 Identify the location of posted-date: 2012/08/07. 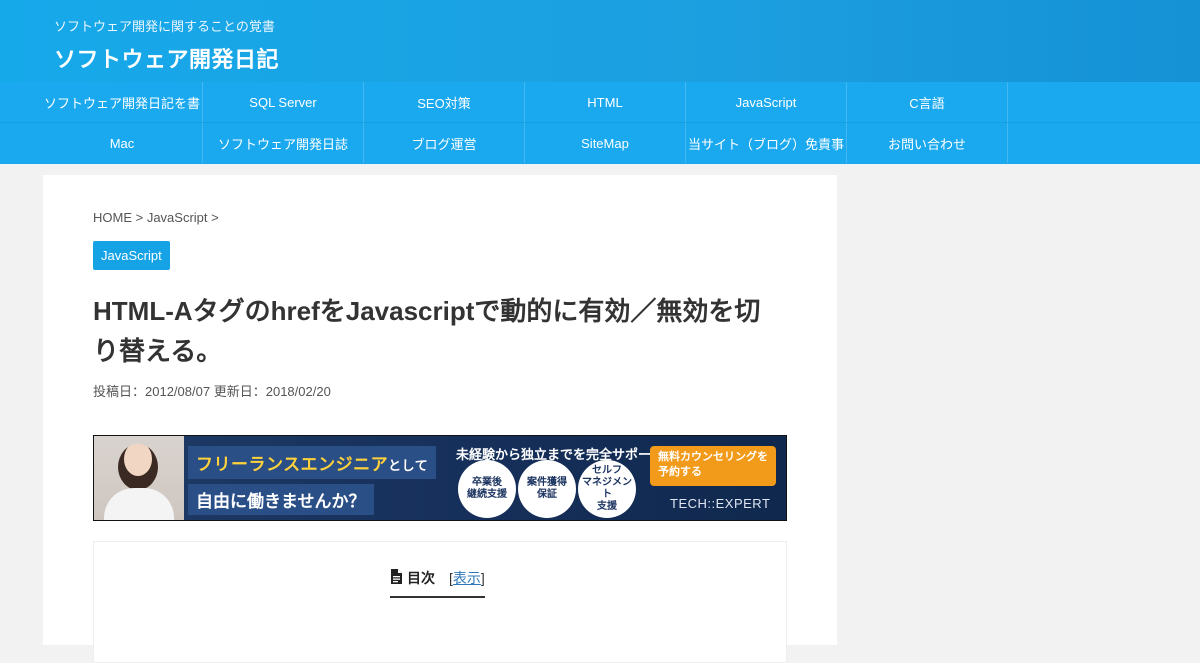
(178, 391).